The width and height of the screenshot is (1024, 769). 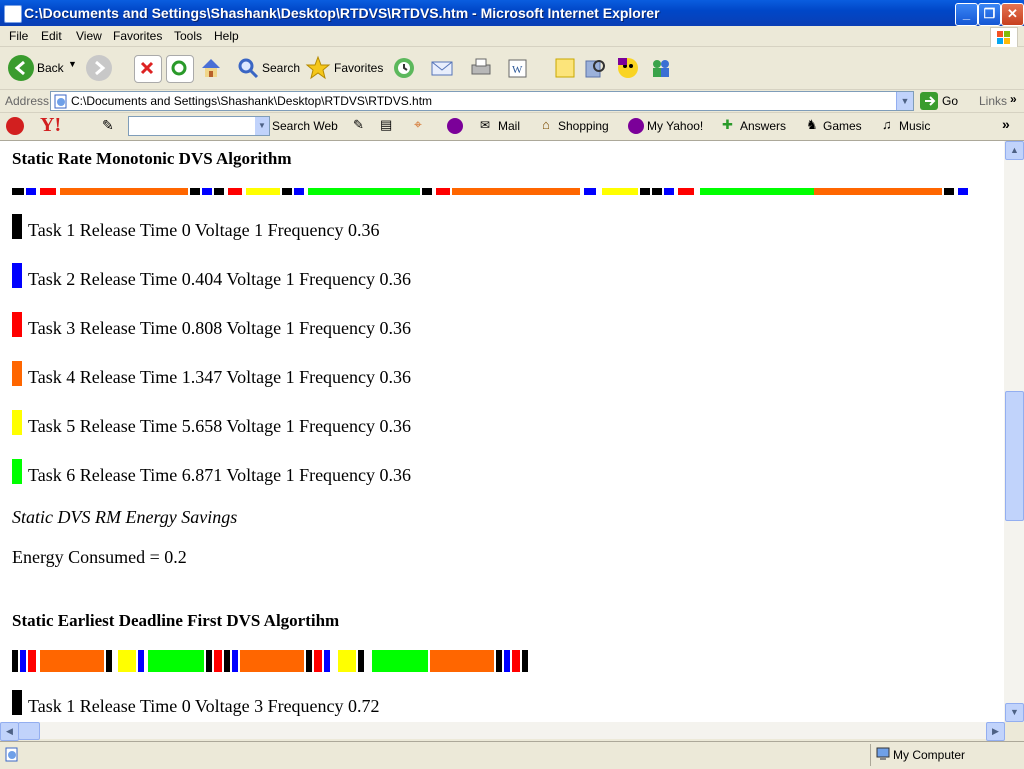 What do you see at coordinates (502, 731) in the screenshot?
I see `horizontal-scrollbar: ◀ ▶` at bounding box center [502, 731].